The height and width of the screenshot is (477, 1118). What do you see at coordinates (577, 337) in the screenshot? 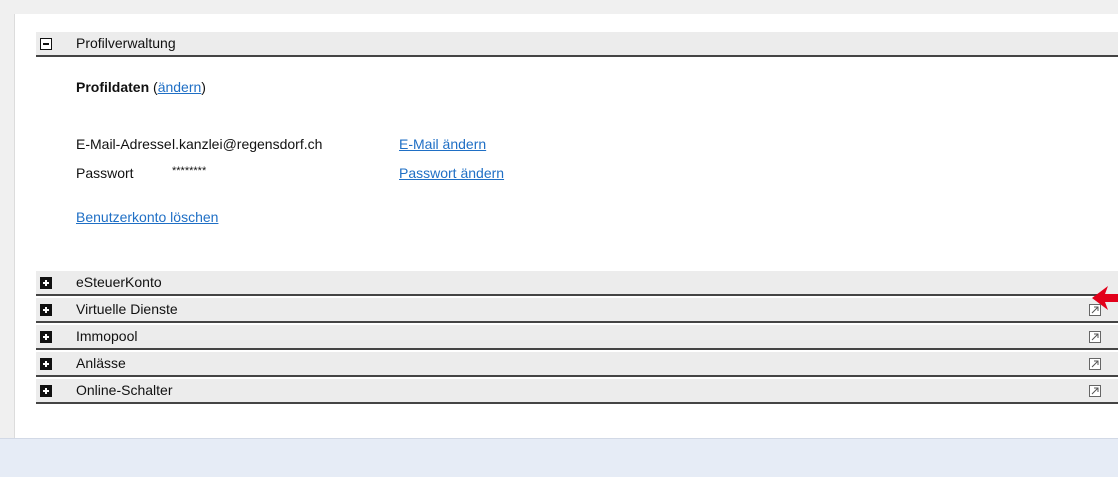
I see `section-header-immopool: Immopool` at bounding box center [577, 337].